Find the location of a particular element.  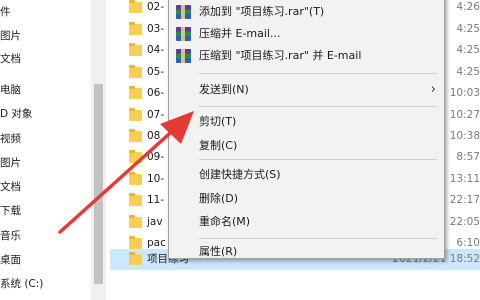

nav-item-documents: 文档 is located at coordinates (10, 59).